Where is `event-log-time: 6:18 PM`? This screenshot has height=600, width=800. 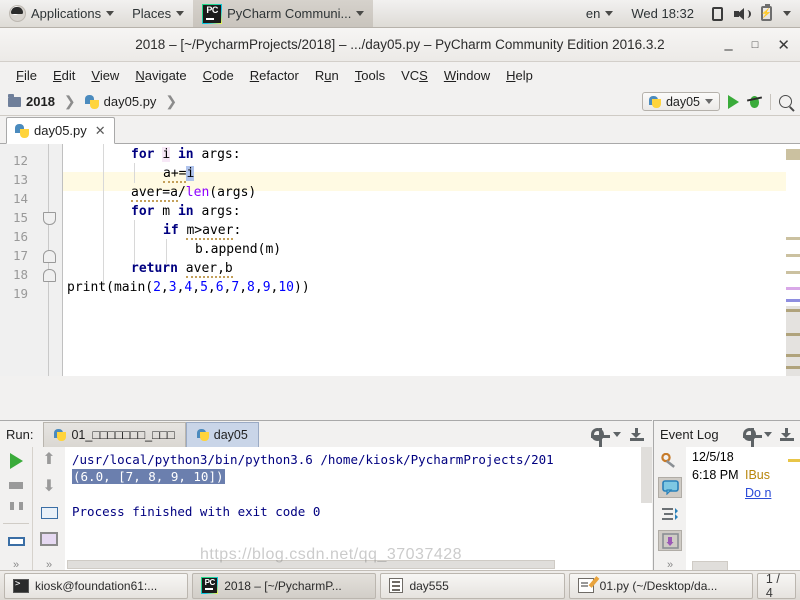
event-log-time: 6:18 PM is located at coordinates (715, 475).